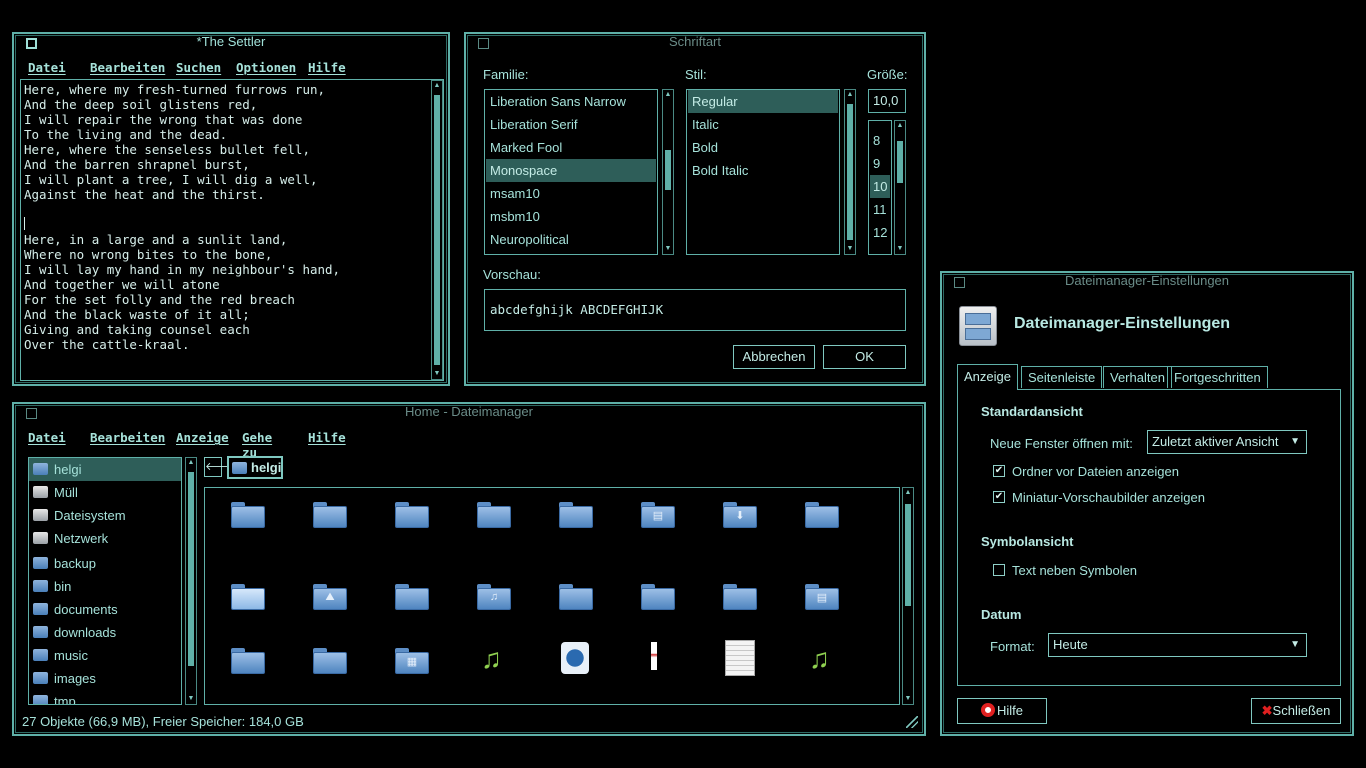 The height and width of the screenshot is (768, 1366). What do you see at coordinates (571, 147) in the screenshot?
I see `family-item: Marked Fool` at bounding box center [571, 147].